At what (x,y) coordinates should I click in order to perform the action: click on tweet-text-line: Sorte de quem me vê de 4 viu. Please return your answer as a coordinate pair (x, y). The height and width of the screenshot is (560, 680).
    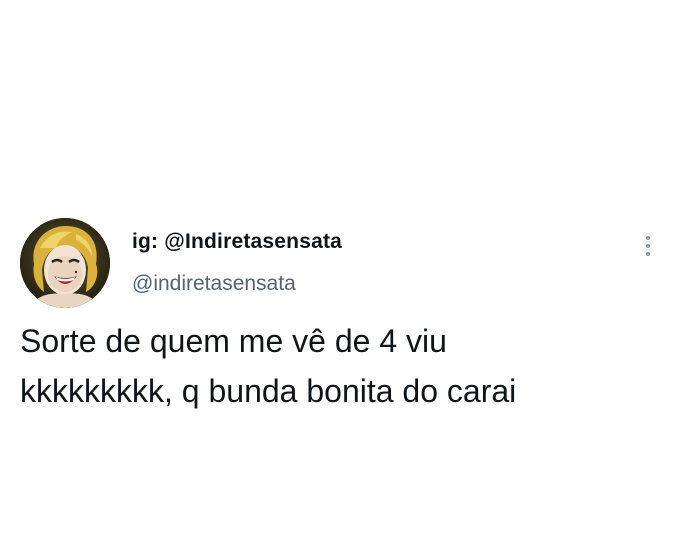
    Looking at the image, I should click on (233, 341).